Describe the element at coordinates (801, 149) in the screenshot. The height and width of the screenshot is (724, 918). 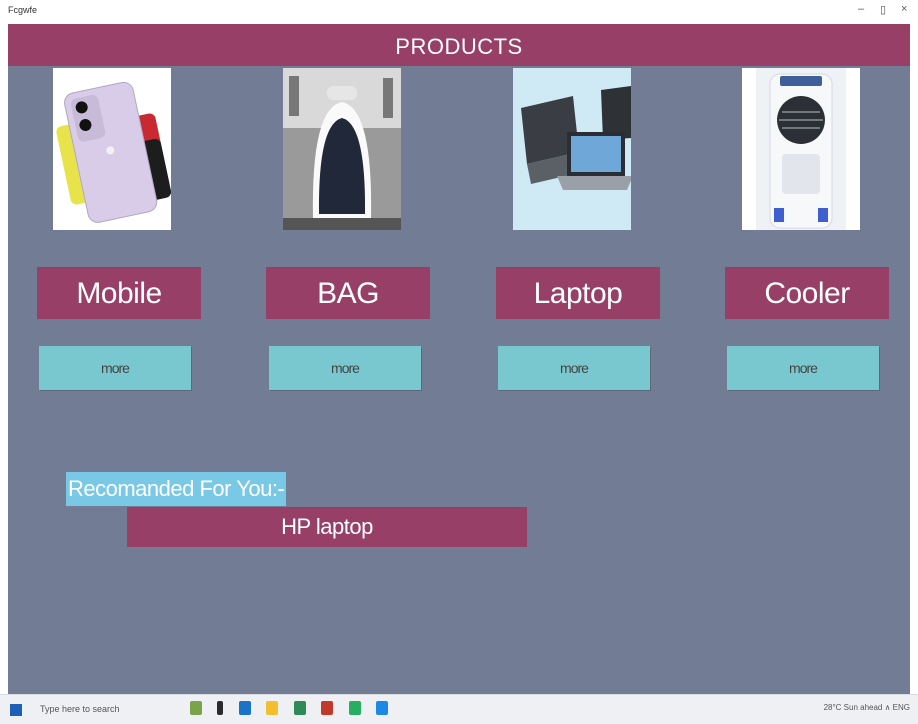
I see `air-cooler-image` at that location.